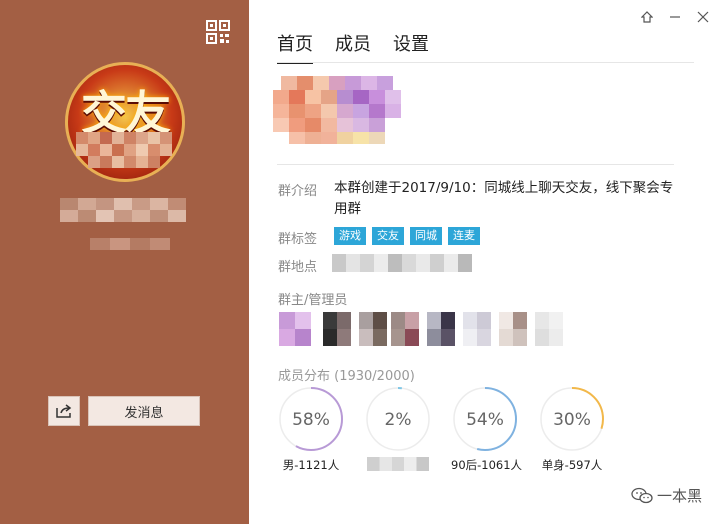 Image resolution: width=724 pixels, height=524 pixels. I want to click on minimize-icon, so click(675, 17).